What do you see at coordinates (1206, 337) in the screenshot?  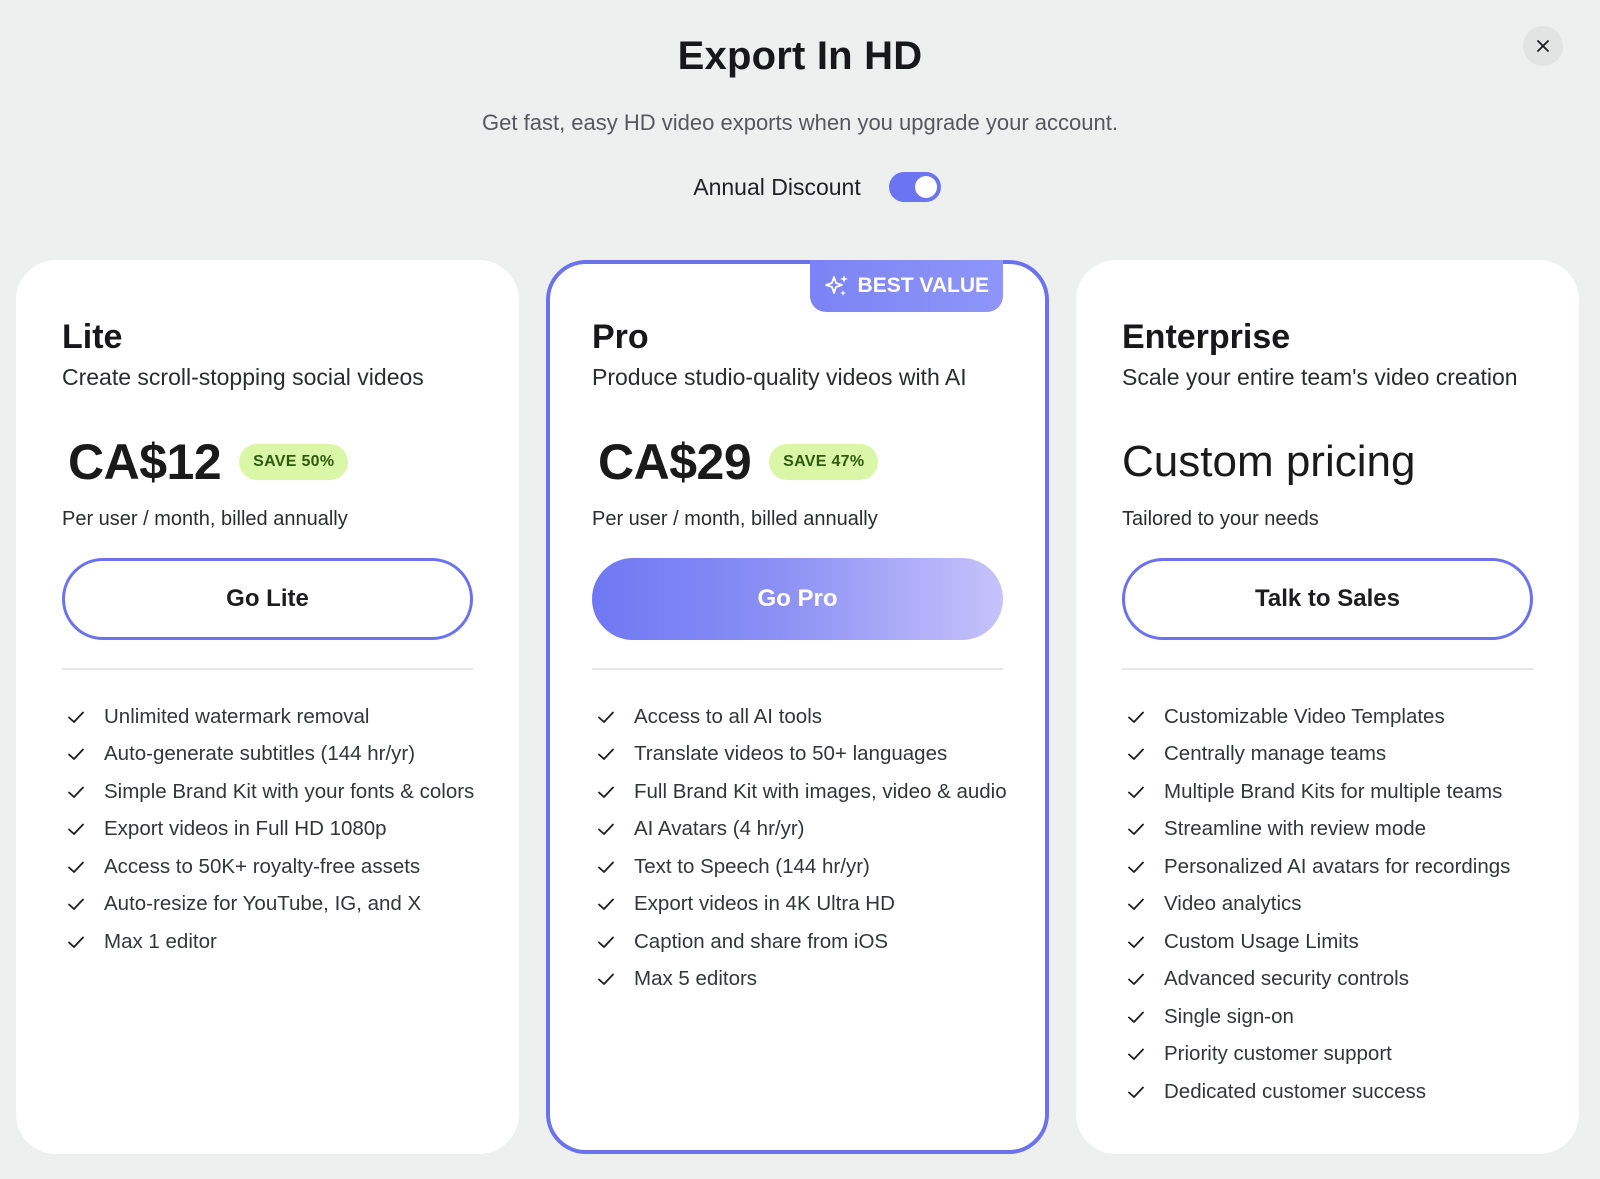 I see `plan-name: Enterprise` at bounding box center [1206, 337].